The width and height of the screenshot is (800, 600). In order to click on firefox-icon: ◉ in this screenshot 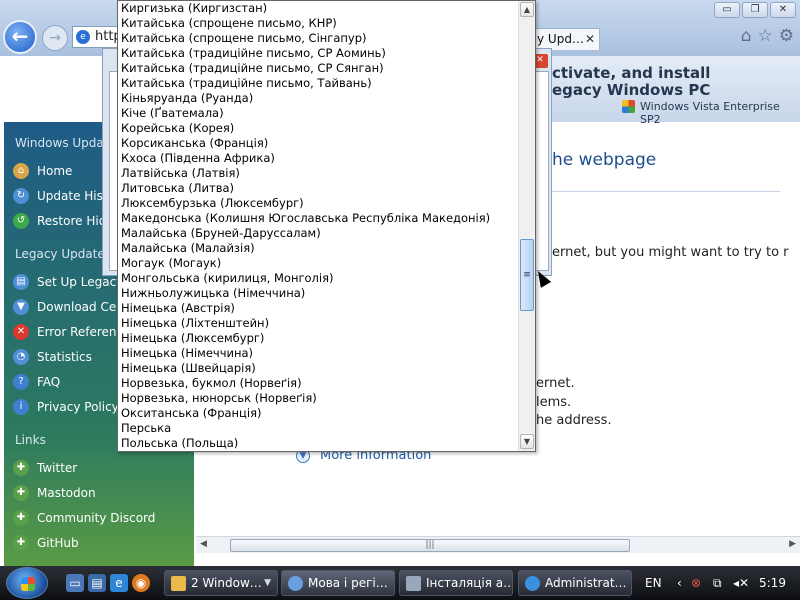, I will do `click(141, 583)`.